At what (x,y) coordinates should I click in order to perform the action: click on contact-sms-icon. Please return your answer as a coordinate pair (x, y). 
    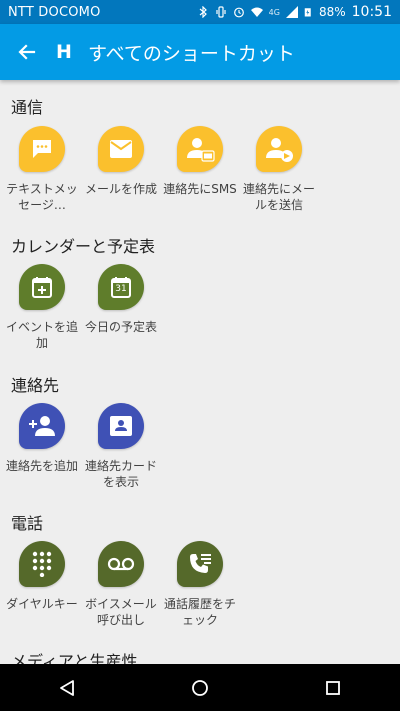
    Looking at the image, I should click on (200, 149).